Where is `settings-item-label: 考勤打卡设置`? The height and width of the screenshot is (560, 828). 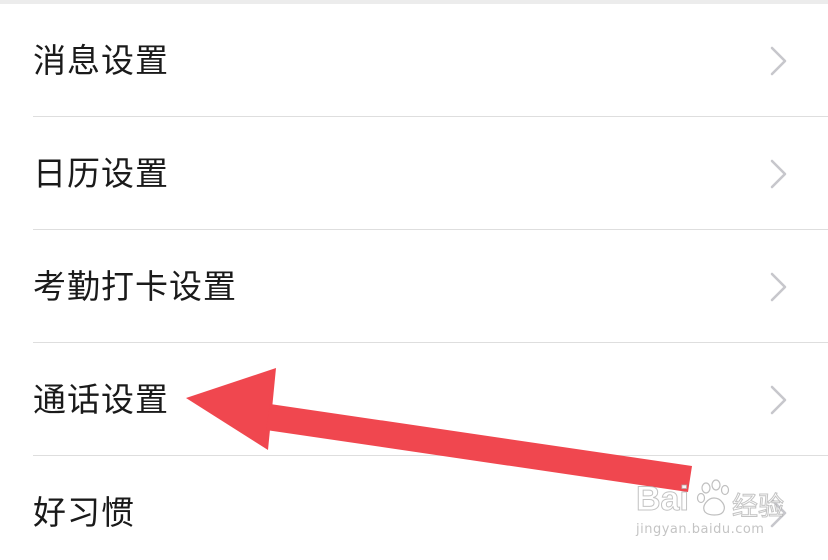
settings-item-label: 考勤打卡设置 is located at coordinates (135, 286).